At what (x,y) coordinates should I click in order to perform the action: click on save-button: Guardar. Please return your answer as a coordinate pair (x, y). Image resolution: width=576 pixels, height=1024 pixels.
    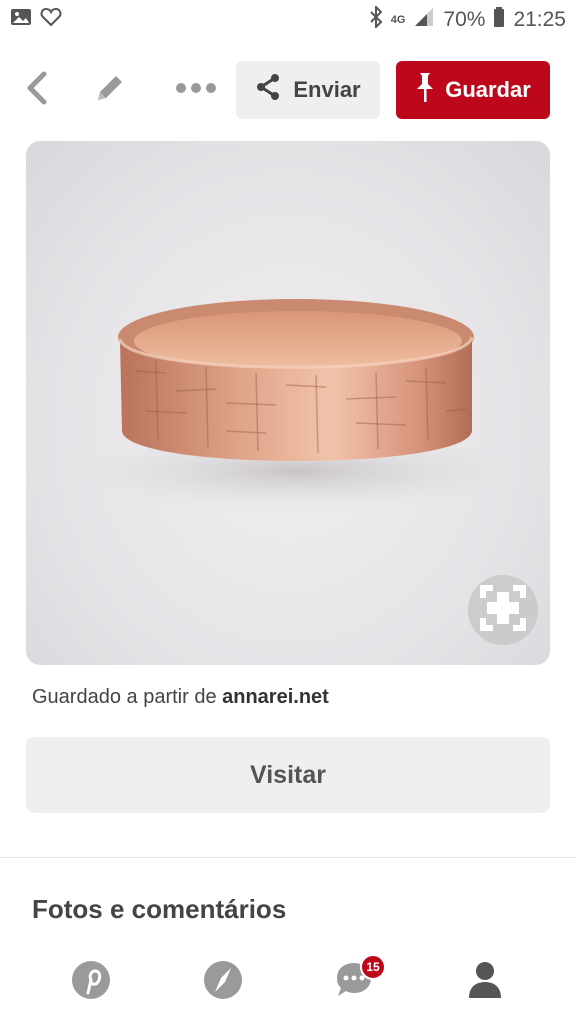
    Looking at the image, I should click on (473, 90).